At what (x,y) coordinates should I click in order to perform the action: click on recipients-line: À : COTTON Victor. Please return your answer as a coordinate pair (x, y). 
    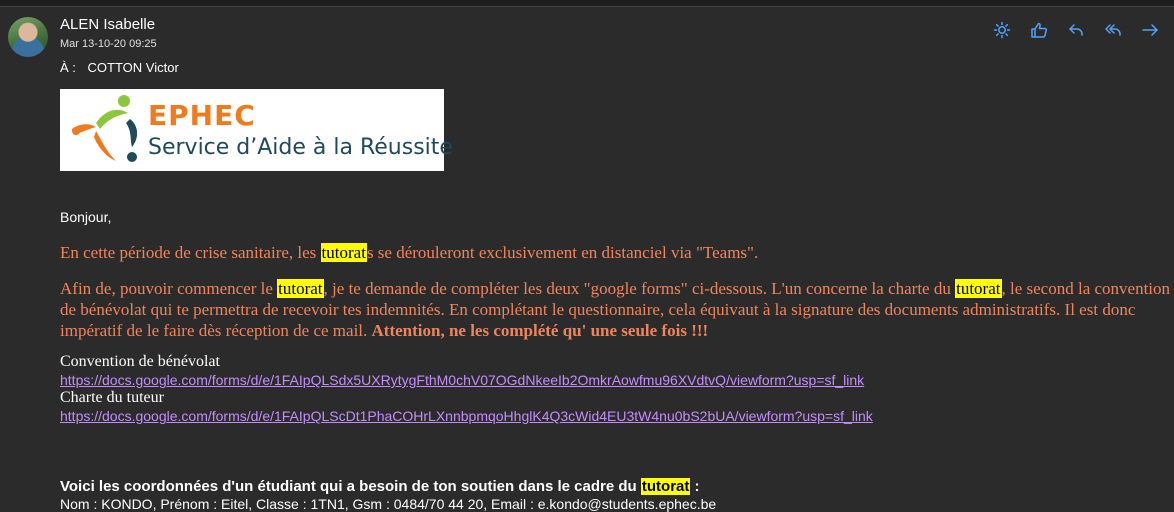
    Looking at the image, I should click on (119, 67).